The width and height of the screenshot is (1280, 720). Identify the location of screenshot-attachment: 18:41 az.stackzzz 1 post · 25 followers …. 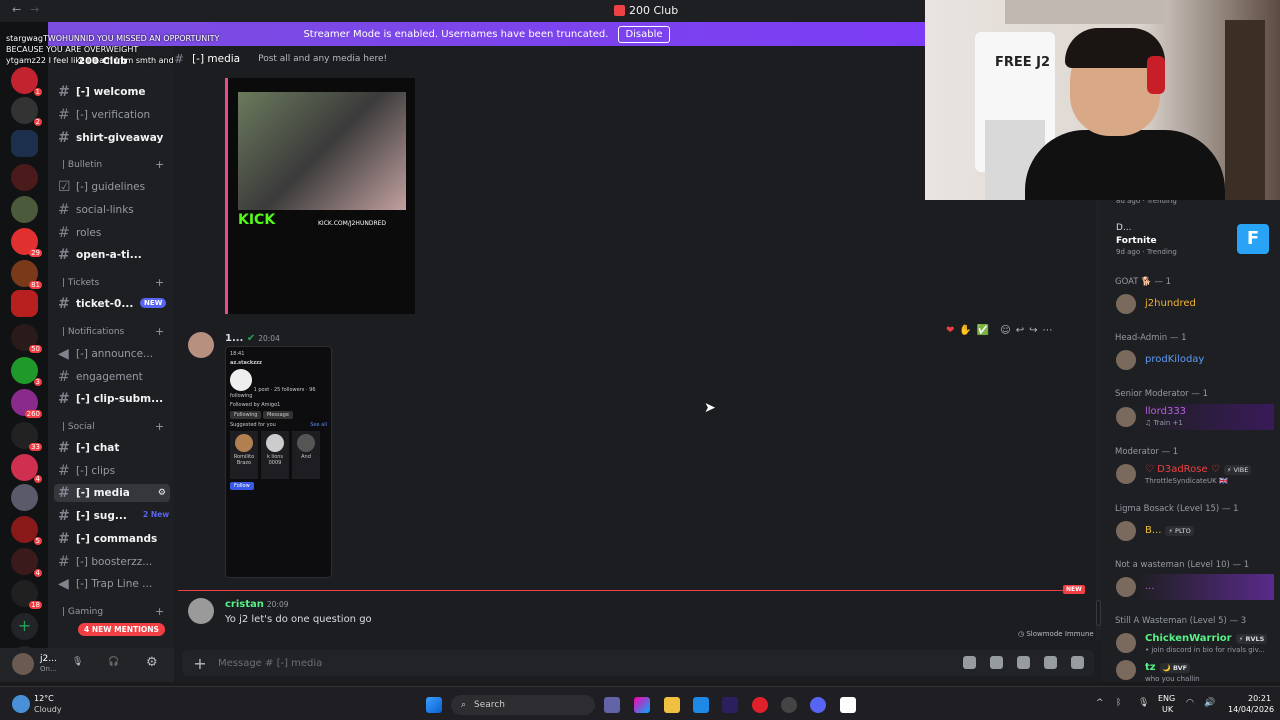
(278, 462).